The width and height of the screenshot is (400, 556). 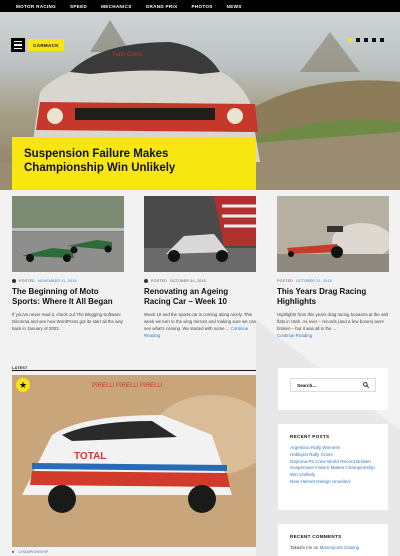 What do you see at coordinates (234, 6) in the screenshot?
I see `nav-item-news: NEWS` at bounding box center [234, 6].